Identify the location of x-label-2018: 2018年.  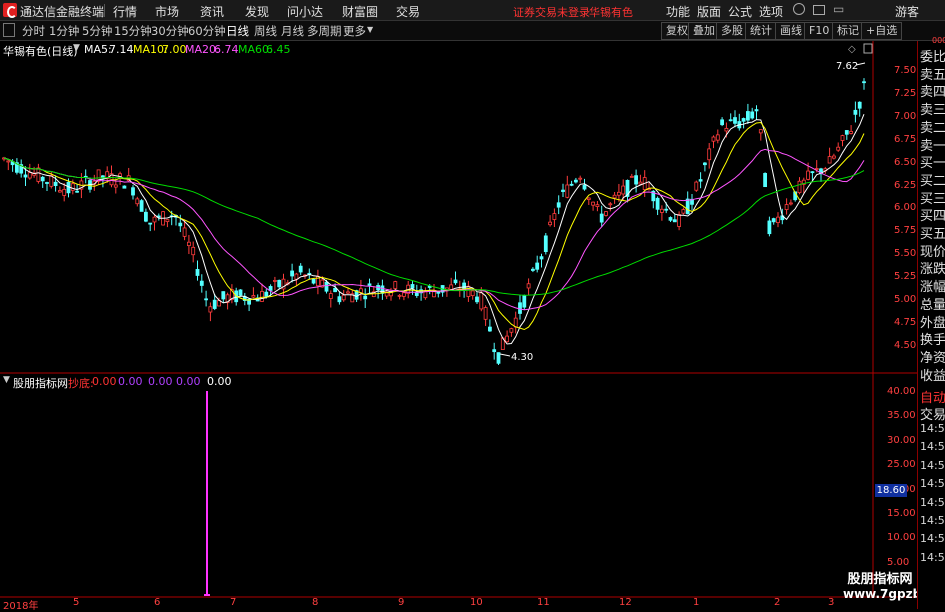
(21, 606).